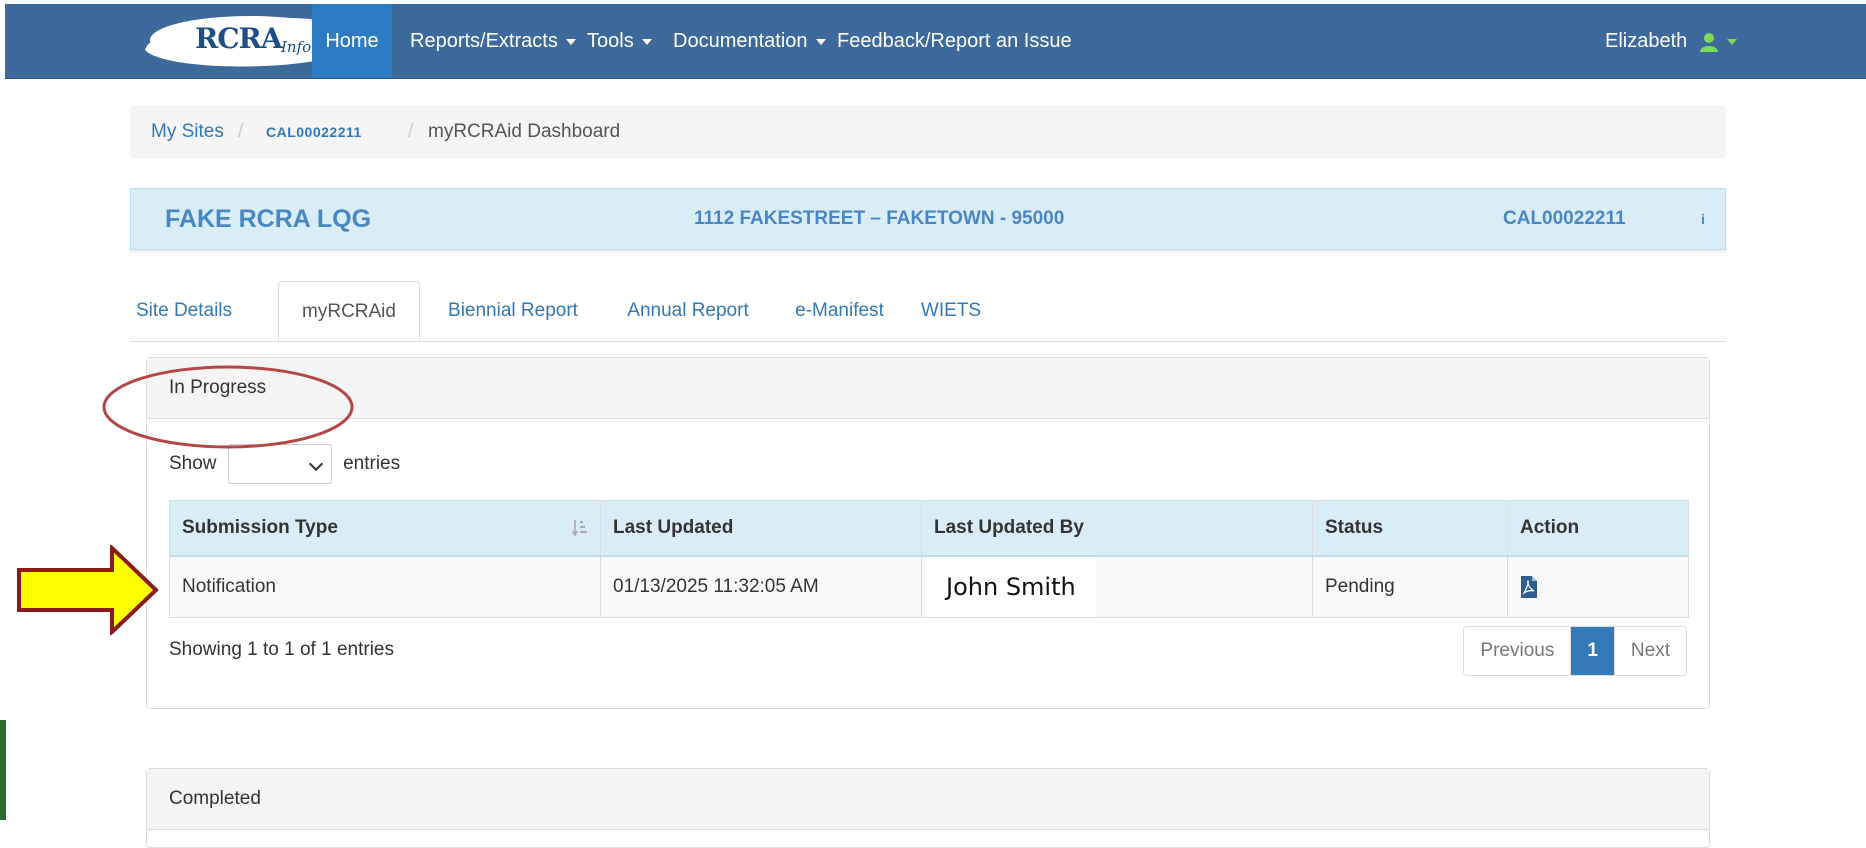 Image resolution: width=1866 pixels, height=848 pixels. Describe the element at coordinates (372, 463) in the screenshot. I see `entries-label: entries` at that location.